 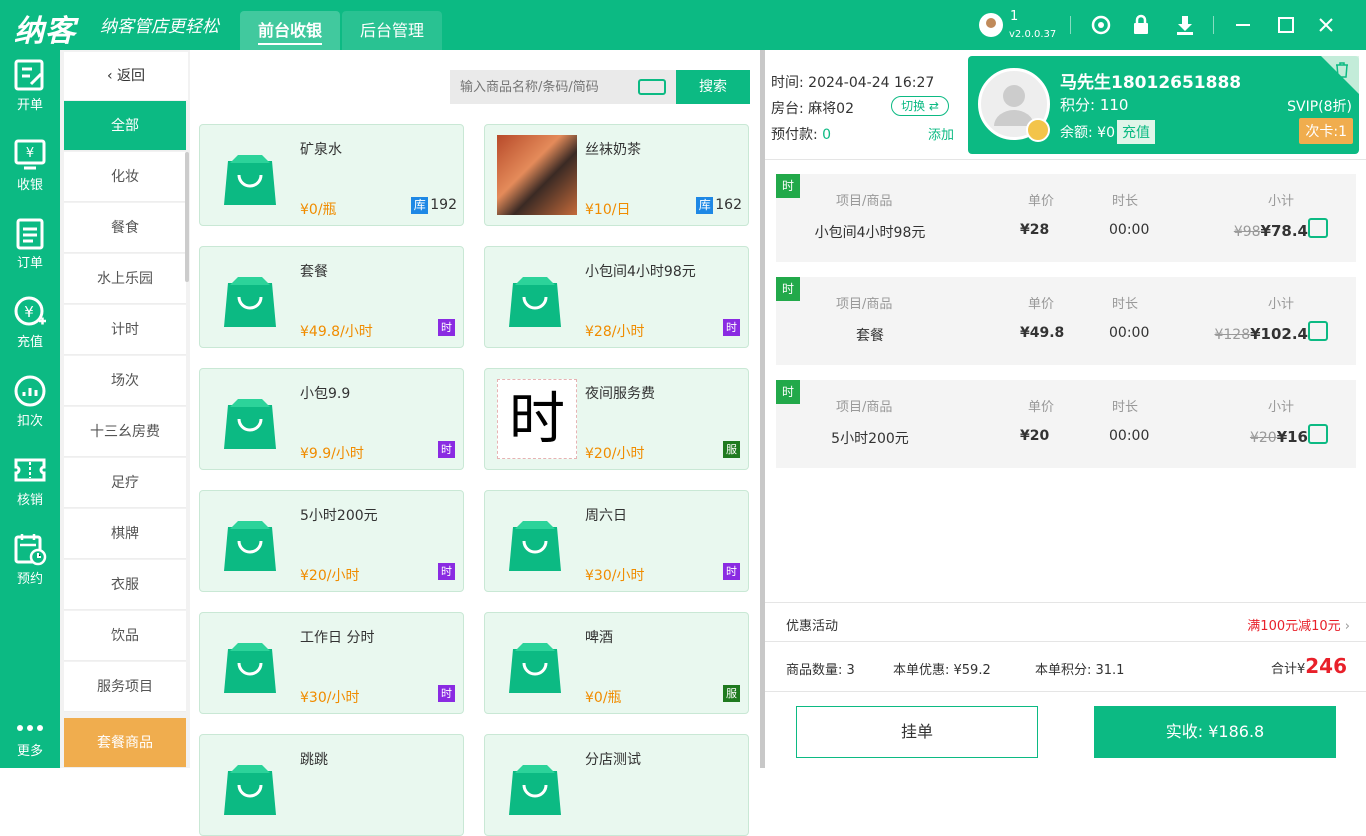 I want to click on category-item: 场次, so click(x=125, y=381).